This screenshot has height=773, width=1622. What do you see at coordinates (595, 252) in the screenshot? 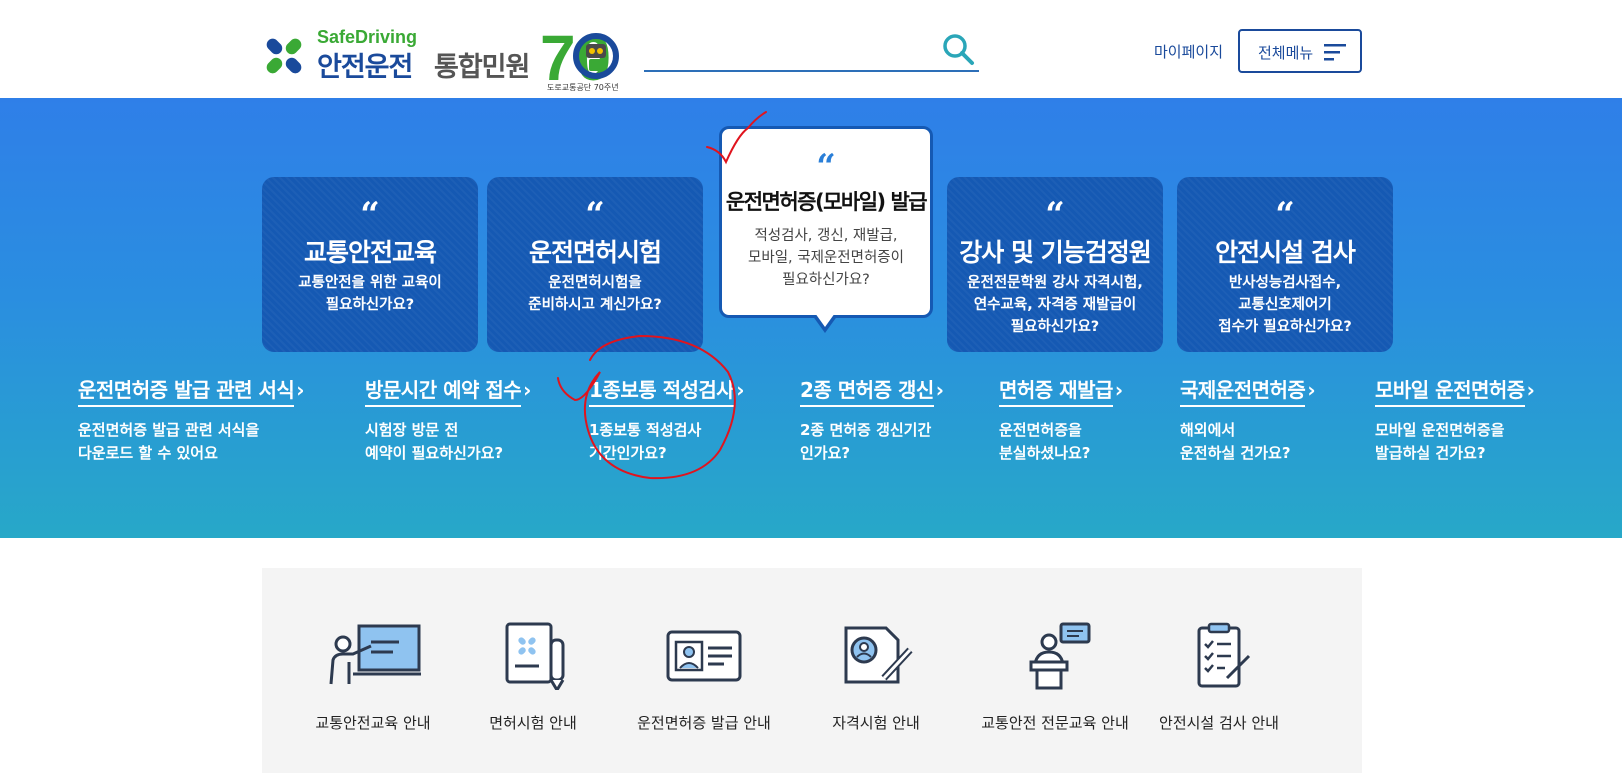
I see `card-title: 운전면허시험` at bounding box center [595, 252].